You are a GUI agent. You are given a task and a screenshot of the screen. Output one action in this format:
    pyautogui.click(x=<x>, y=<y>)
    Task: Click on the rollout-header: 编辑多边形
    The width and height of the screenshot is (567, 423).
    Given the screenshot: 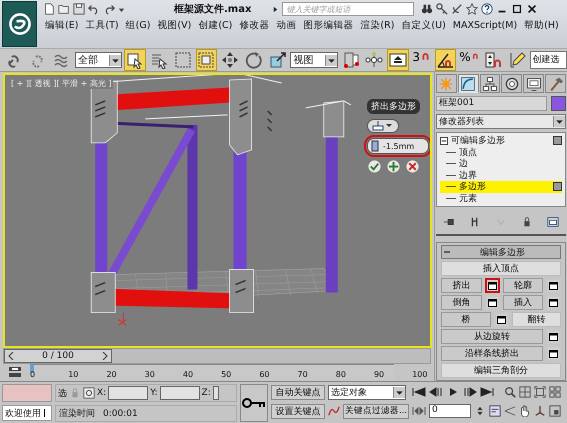 What is the action you would take?
    pyautogui.click(x=501, y=252)
    